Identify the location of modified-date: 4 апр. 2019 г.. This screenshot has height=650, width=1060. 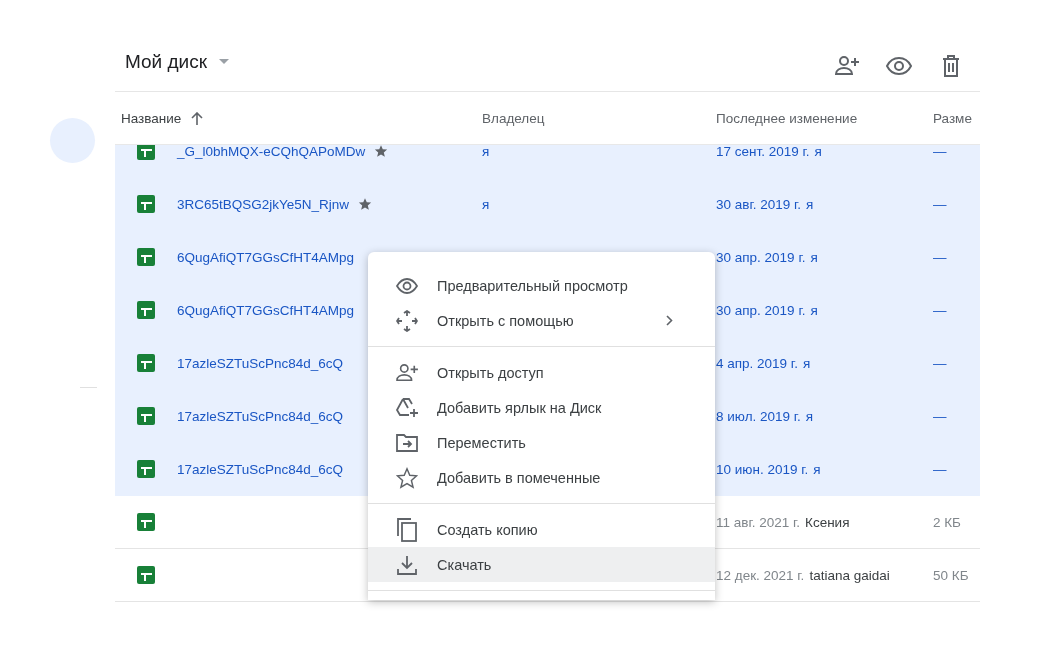
(757, 363).